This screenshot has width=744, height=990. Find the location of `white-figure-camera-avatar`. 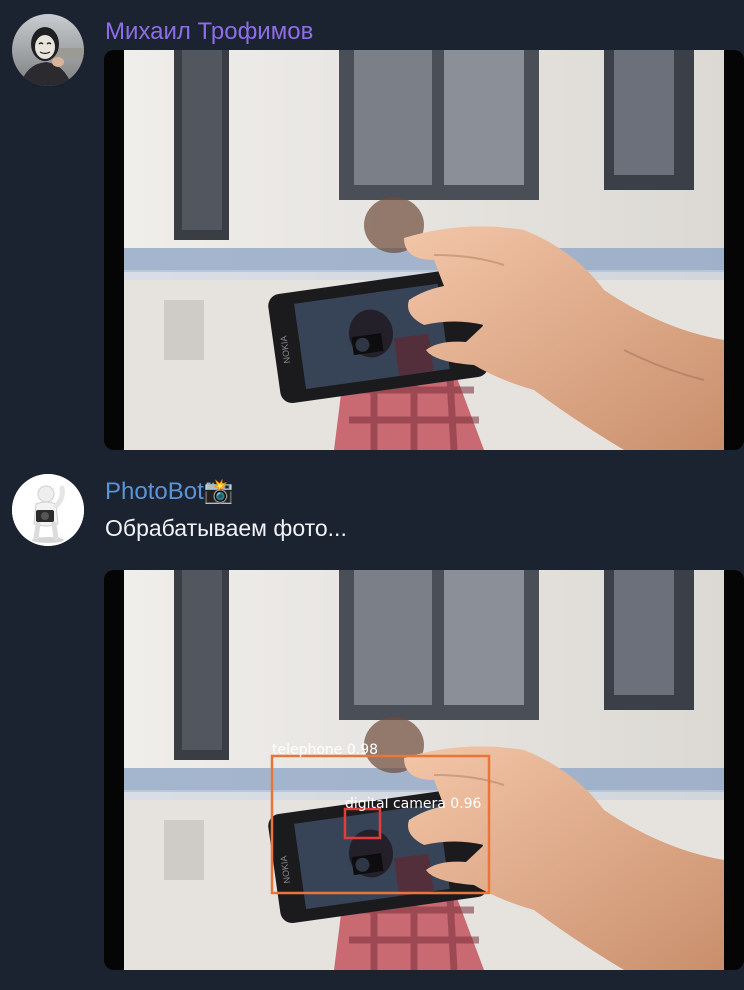

white-figure-camera-avatar is located at coordinates (48, 510).